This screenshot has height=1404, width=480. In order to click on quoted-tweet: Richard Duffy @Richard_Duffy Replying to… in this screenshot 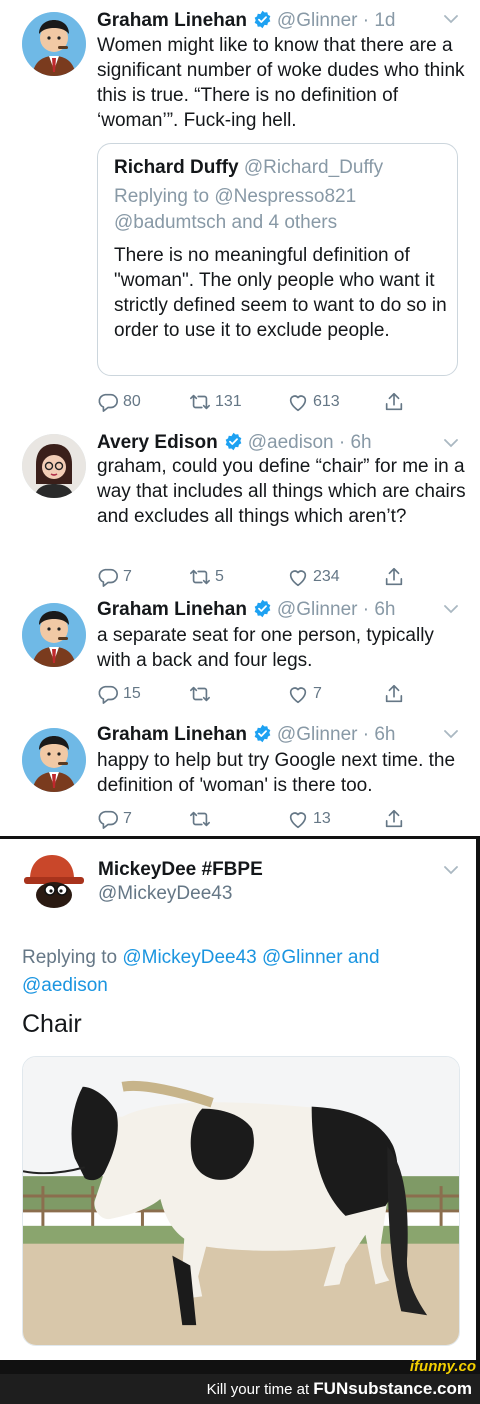, I will do `click(277, 259)`.